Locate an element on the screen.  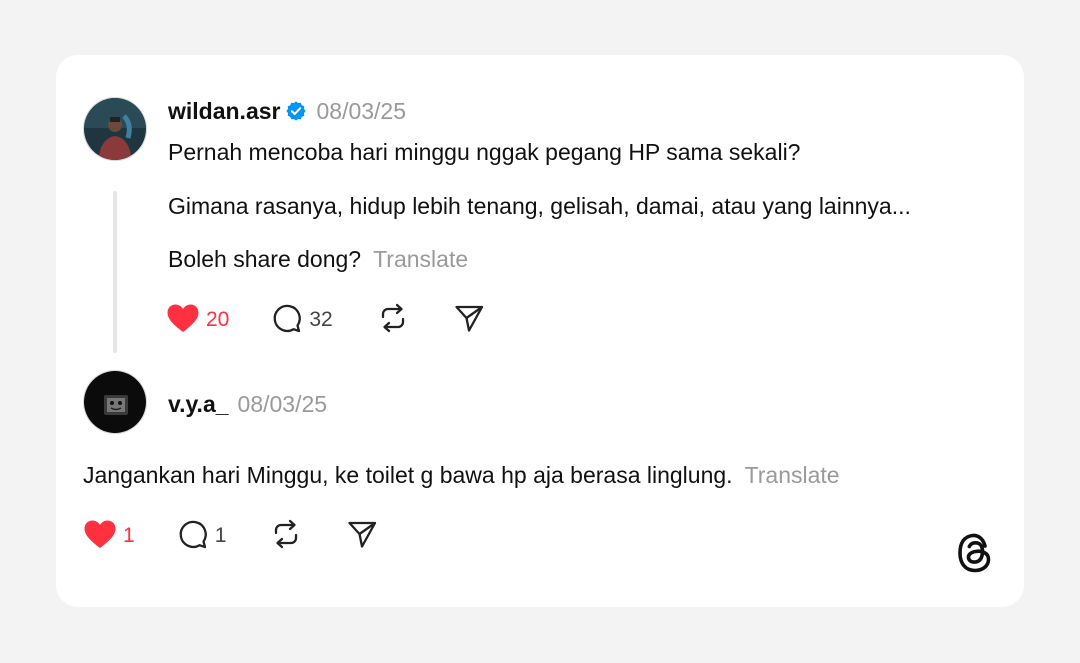
reply-repost-button is located at coordinates (286, 536).